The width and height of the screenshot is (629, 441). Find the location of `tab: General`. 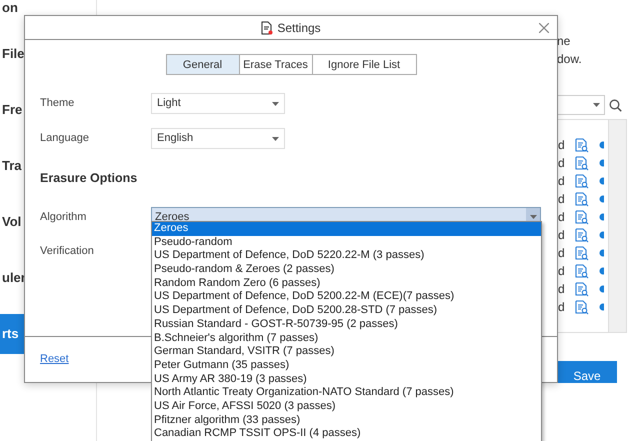

tab: General is located at coordinates (203, 64).